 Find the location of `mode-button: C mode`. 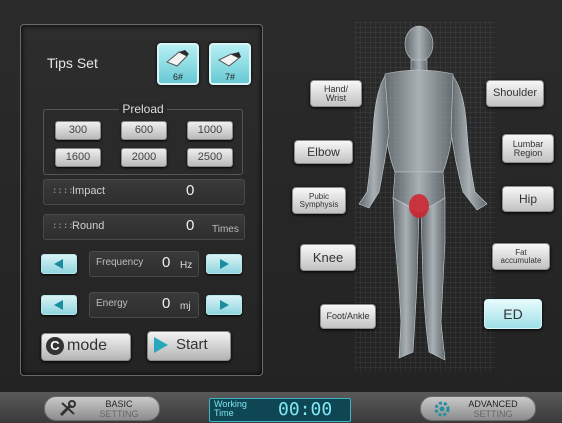

mode-button: C mode is located at coordinates (86, 347).